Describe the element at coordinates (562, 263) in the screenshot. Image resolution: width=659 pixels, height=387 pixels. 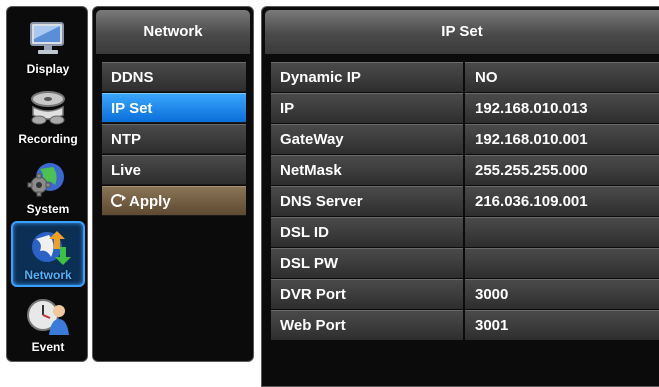
I see `dsl-pw-field` at that location.